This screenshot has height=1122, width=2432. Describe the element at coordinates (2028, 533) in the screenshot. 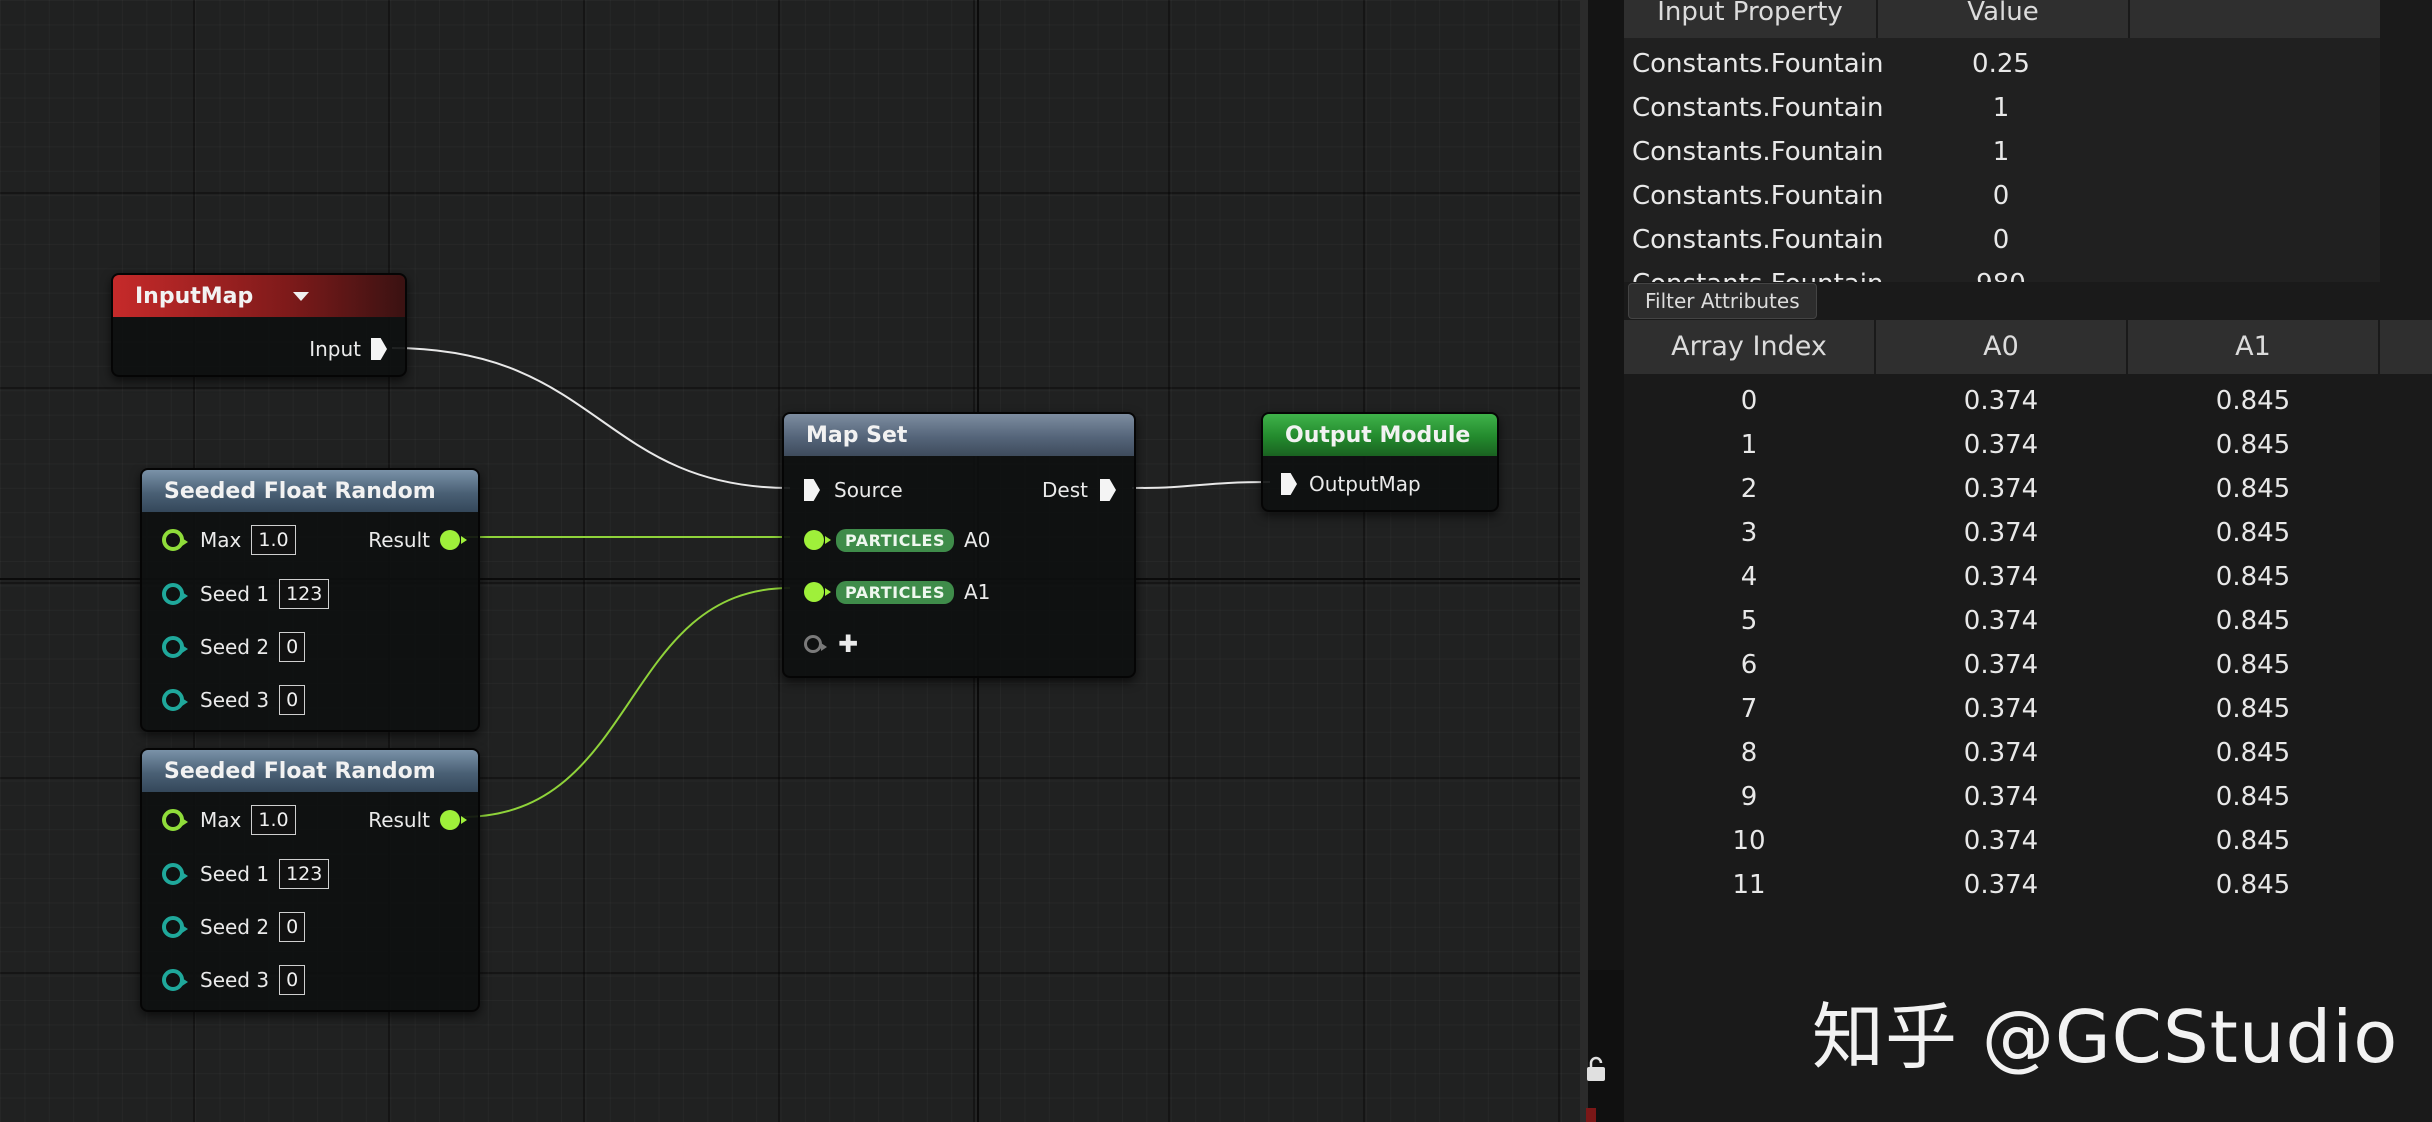

I see `table-row: 3 0.374 0.845` at that location.